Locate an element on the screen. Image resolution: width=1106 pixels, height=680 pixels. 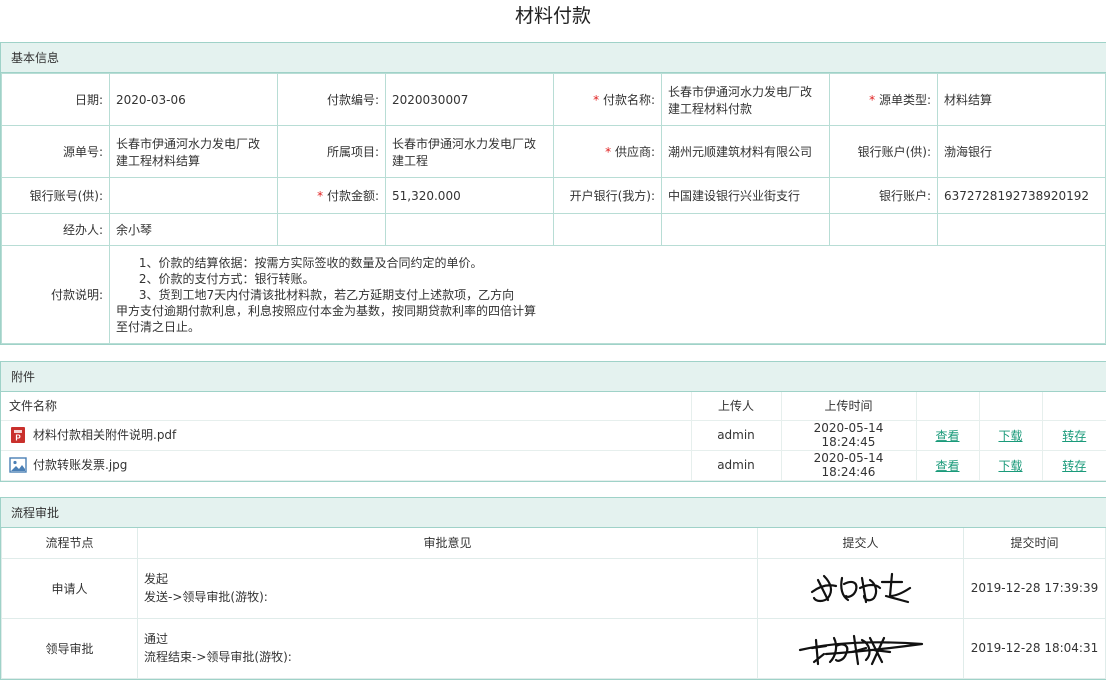
pay-name-label-cell: * 付款名称: is located at coordinates (607, 99).